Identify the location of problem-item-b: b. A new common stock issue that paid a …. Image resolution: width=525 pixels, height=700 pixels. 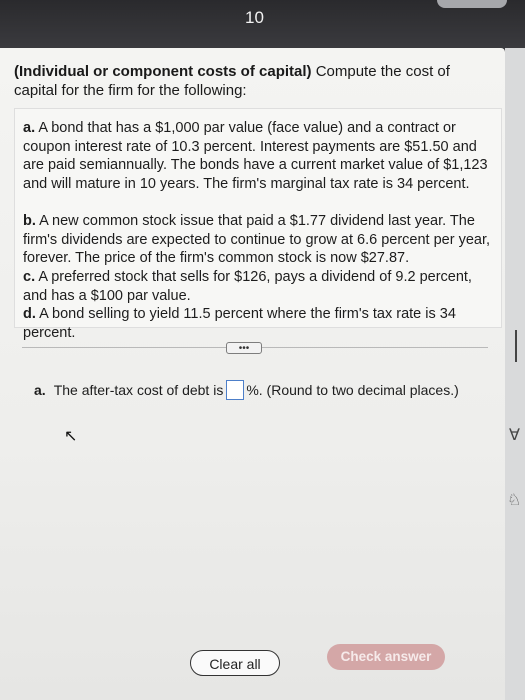
(257, 239).